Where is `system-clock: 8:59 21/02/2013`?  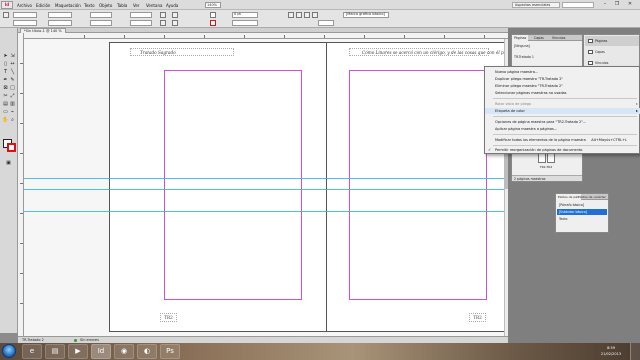 system-clock: 8:59 21/02/2013 is located at coordinates (611, 351).